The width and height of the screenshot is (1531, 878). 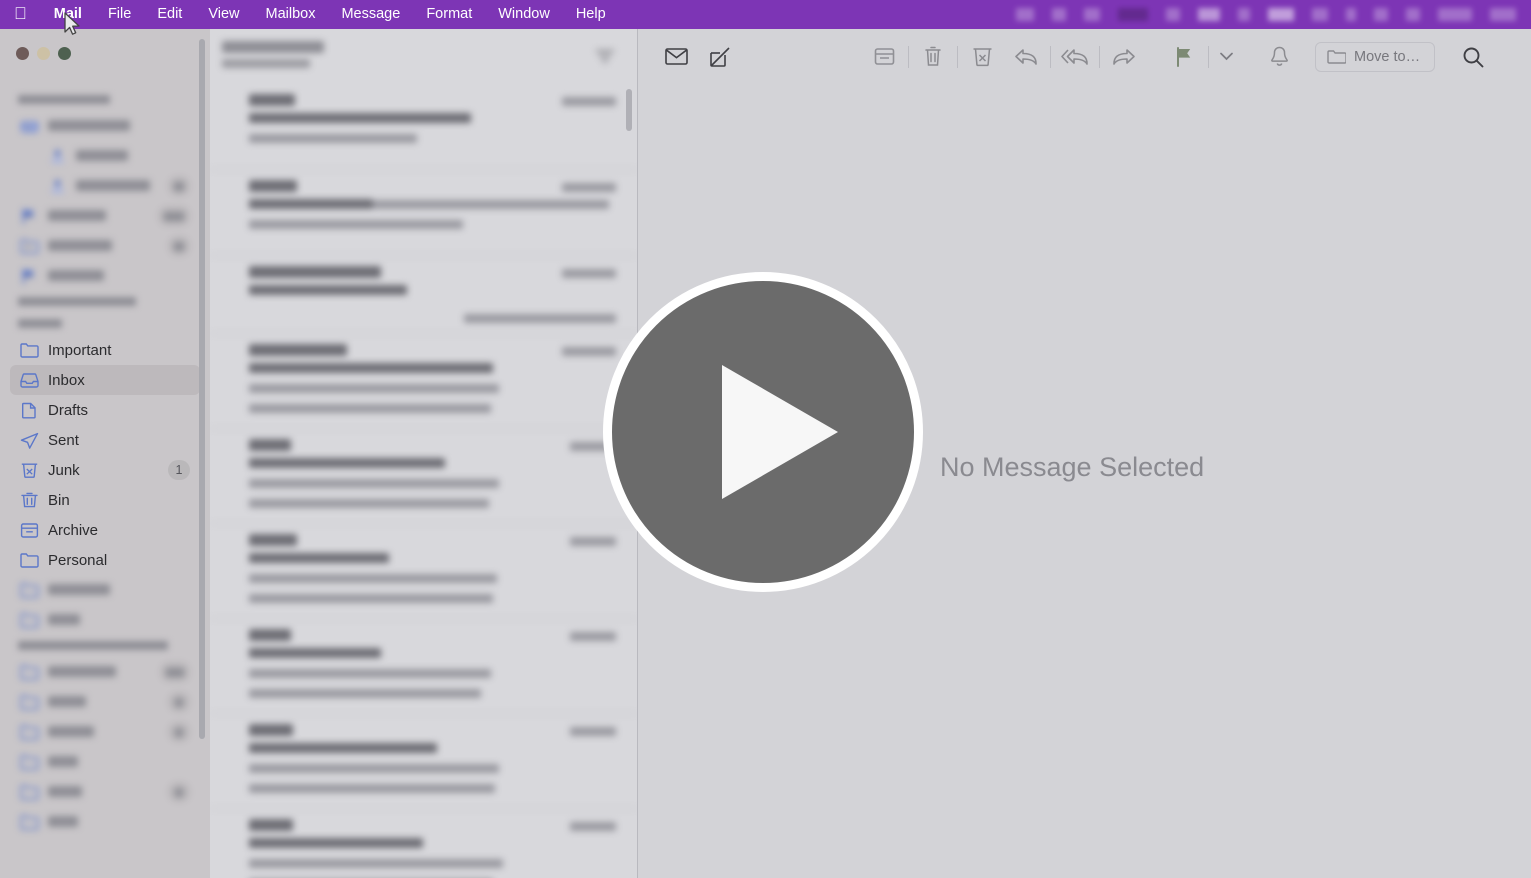 What do you see at coordinates (119, 14) in the screenshot?
I see `menu-item-file: File` at bounding box center [119, 14].